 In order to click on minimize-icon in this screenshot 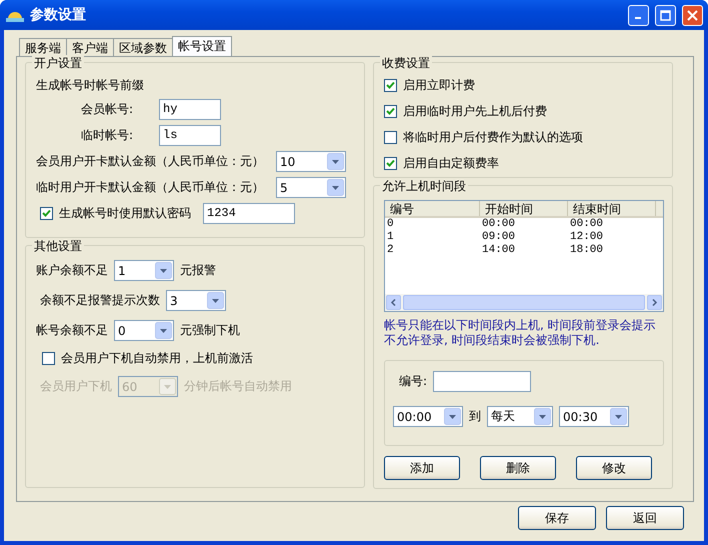, I will do `click(638, 15)`.